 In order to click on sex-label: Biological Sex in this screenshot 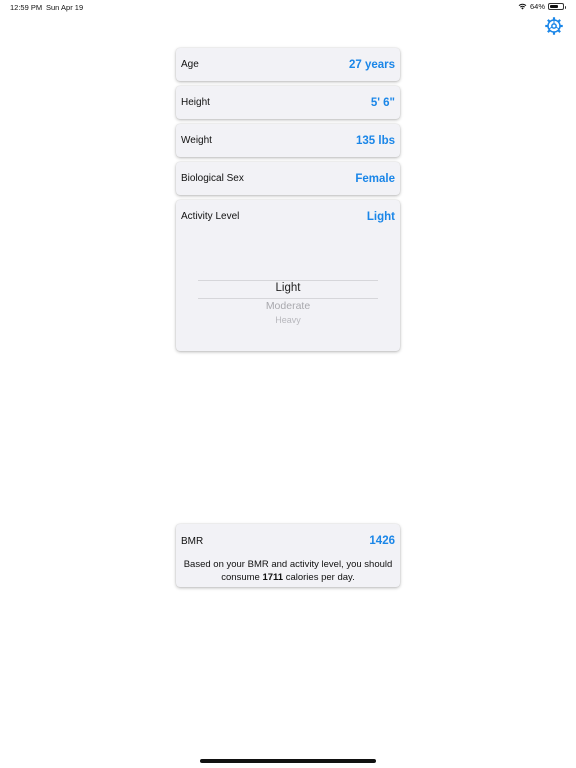, I will do `click(212, 178)`.